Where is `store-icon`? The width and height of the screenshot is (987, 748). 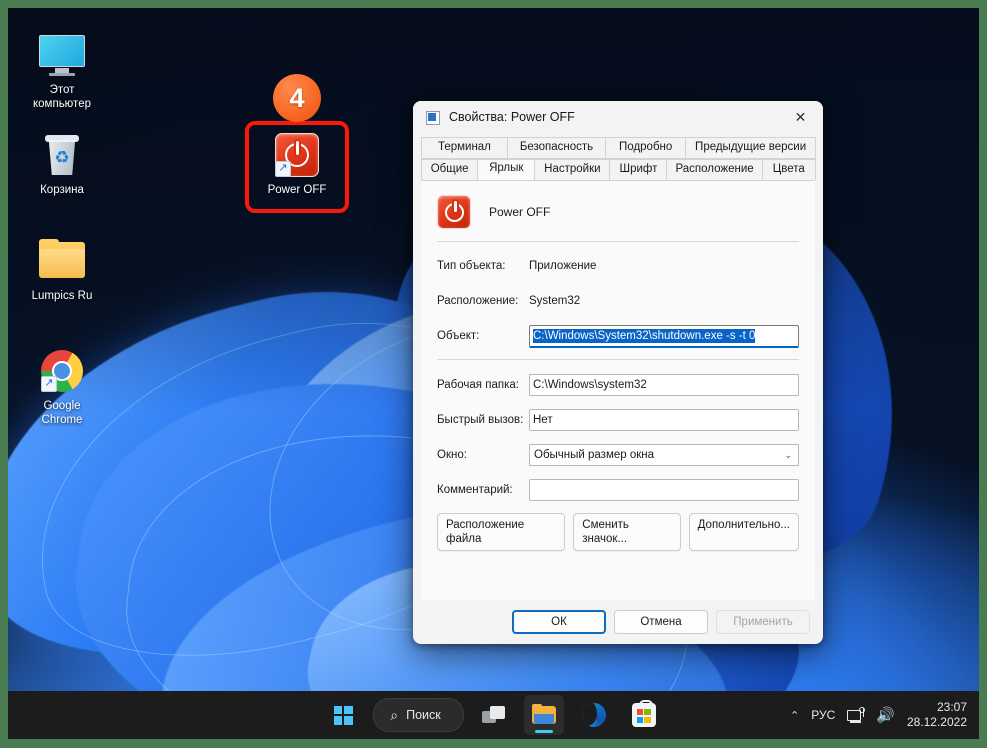 store-icon is located at coordinates (643, 713).